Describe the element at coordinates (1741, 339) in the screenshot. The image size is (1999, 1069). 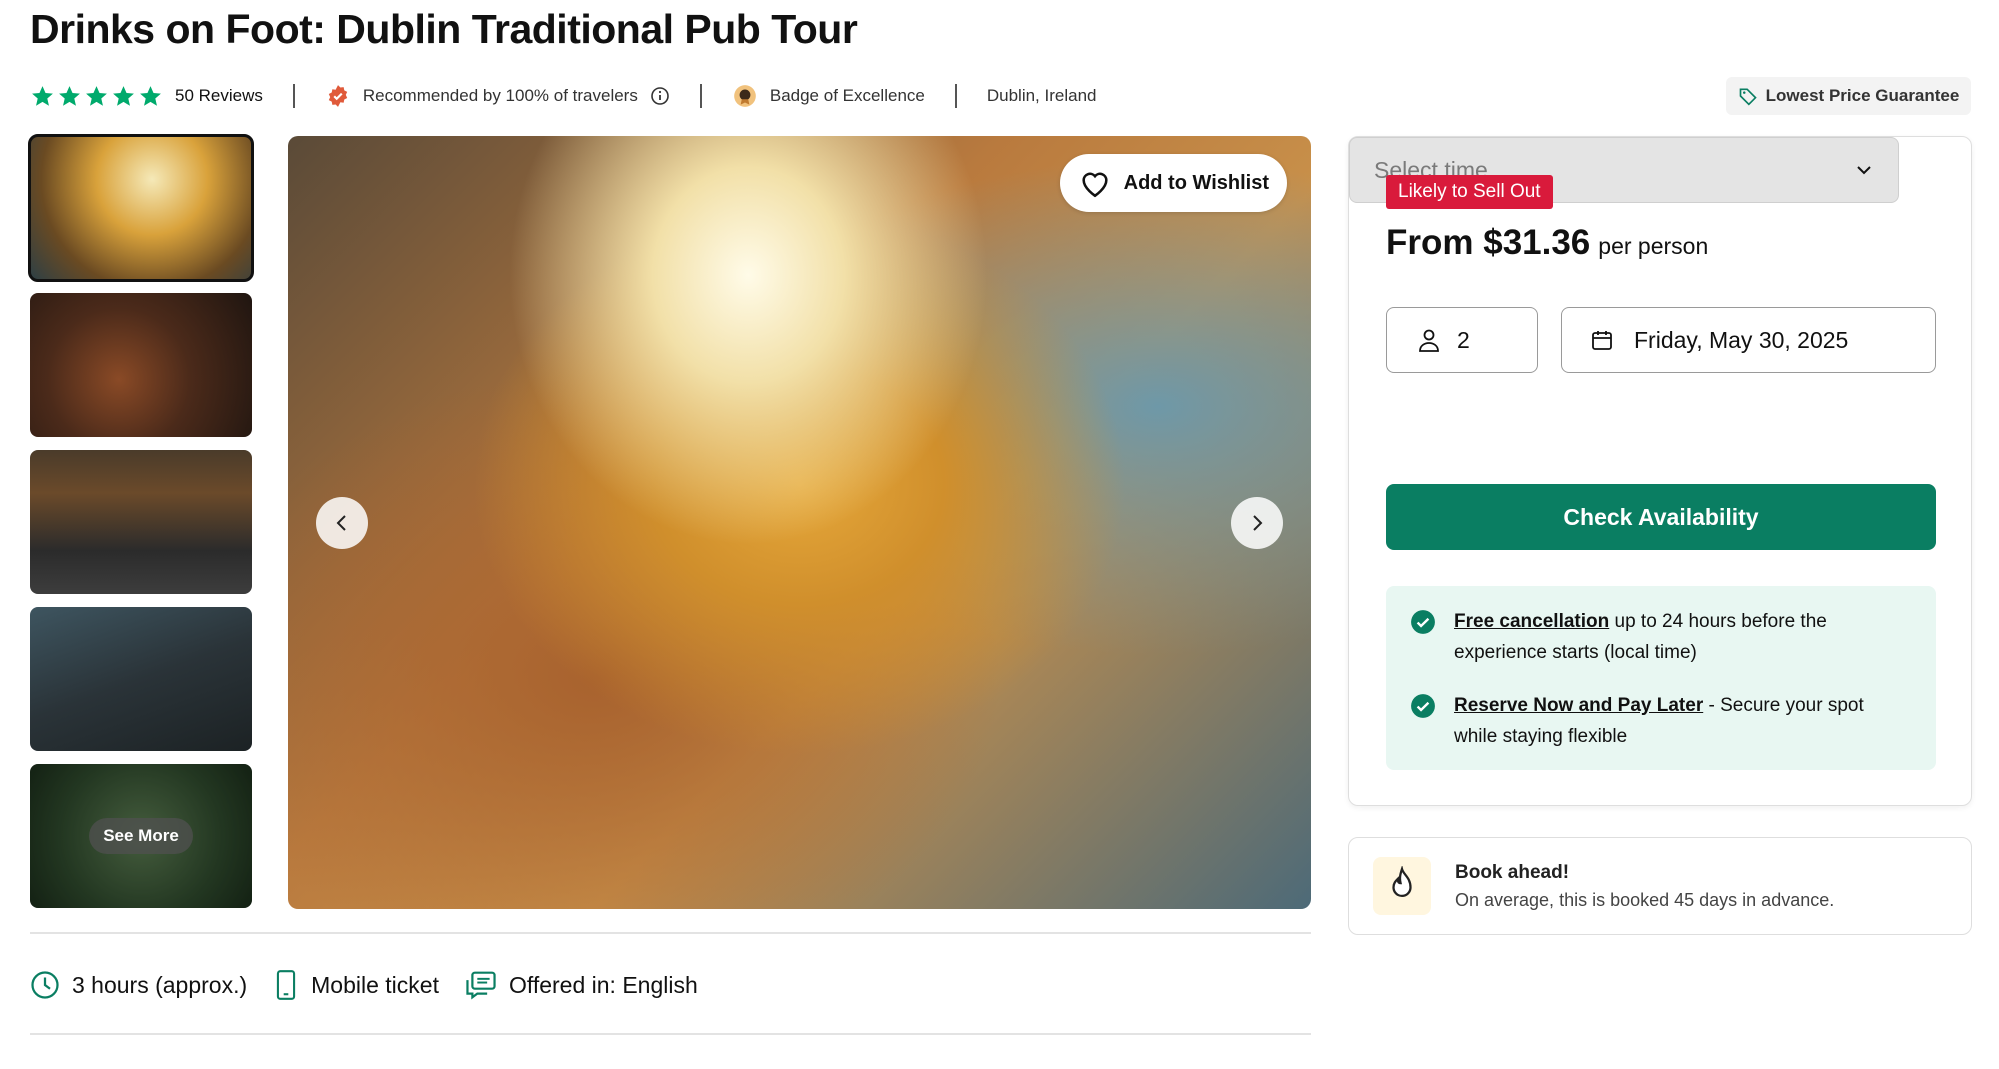
I see `date-value: Friday, May 30, 2025` at that location.